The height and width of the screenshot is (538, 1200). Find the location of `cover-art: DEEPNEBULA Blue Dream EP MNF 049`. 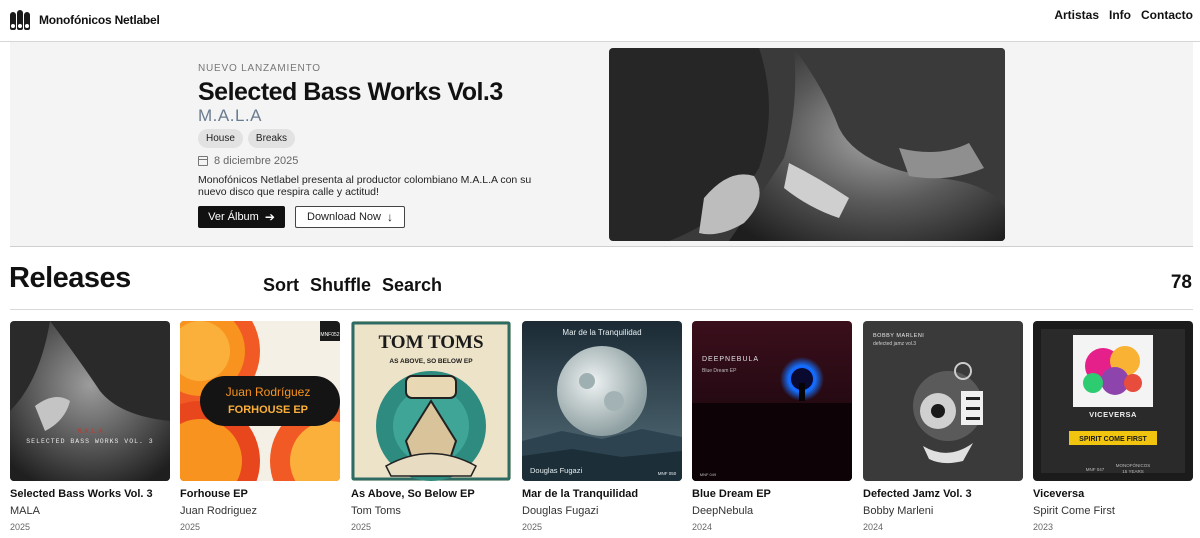

cover-art: DEEPNEBULA Blue Dream EP MNF 049 is located at coordinates (772, 401).